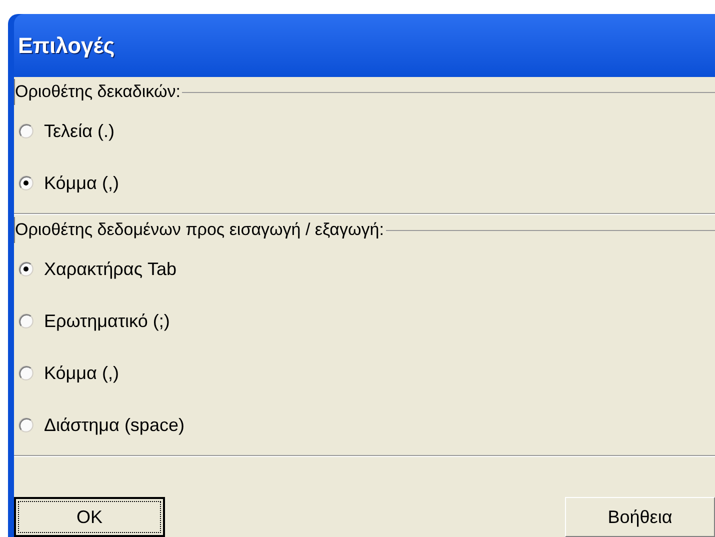 The width and height of the screenshot is (715, 537). I want to click on option-label: Ερωτηματικό (;), so click(107, 321).